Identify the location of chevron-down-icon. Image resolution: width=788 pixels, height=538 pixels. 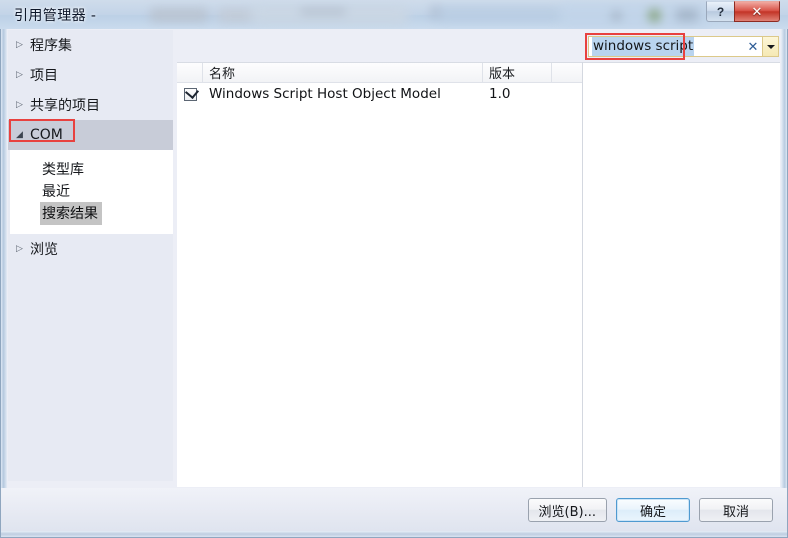
(770, 46).